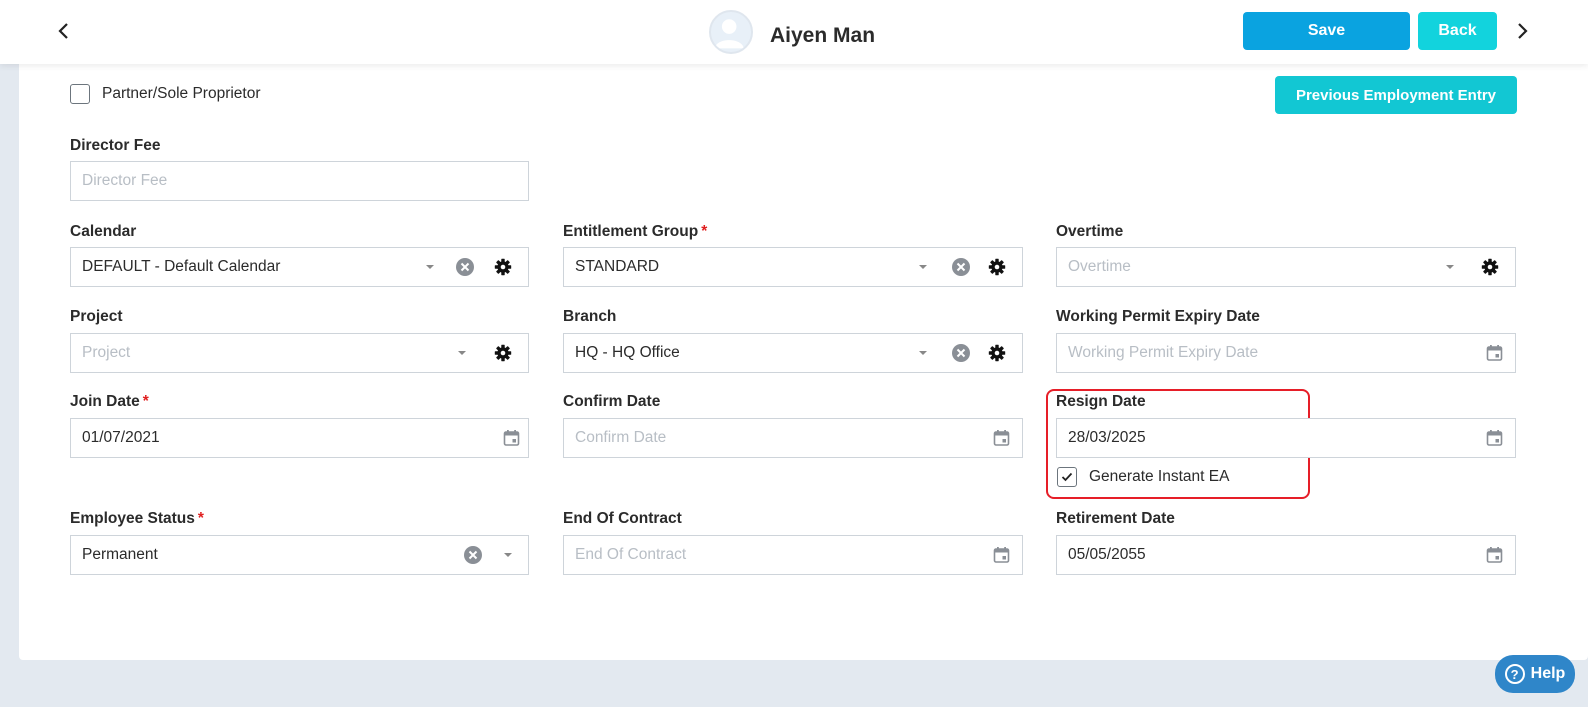 The width and height of the screenshot is (1588, 707). What do you see at coordinates (793, 353) in the screenshot?
I see `branch-select: HQ - HQ Office` at bounding box center [793, 353].